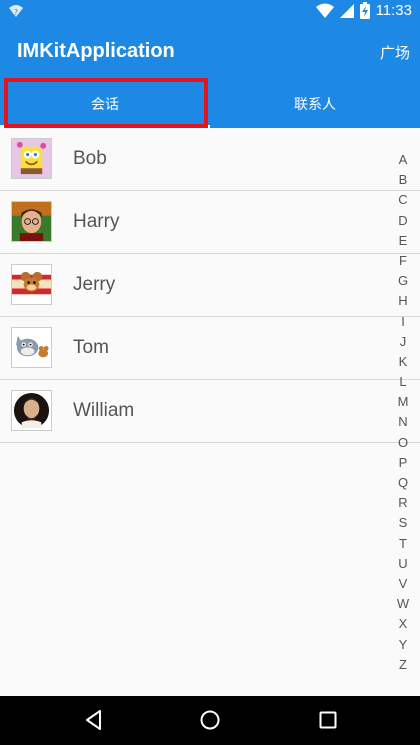  I want to click on recent-apps-icon, so click(328, 720).